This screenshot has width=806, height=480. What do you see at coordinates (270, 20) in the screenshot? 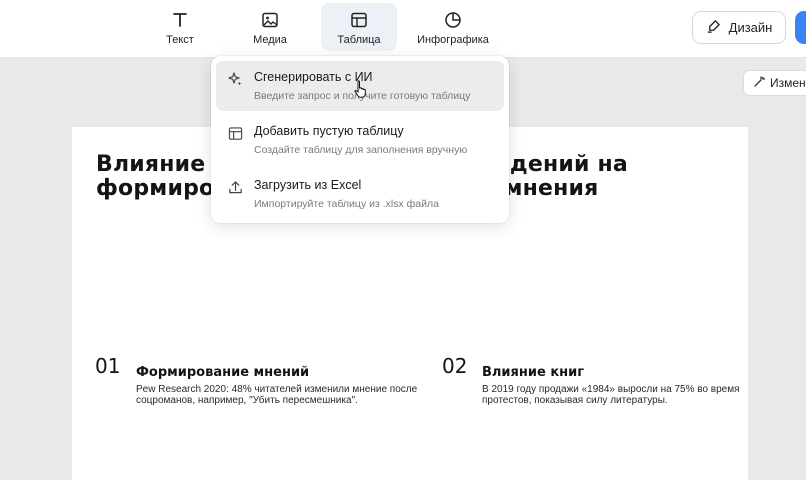
I see `image-icon` at bounding box center [270, 20].